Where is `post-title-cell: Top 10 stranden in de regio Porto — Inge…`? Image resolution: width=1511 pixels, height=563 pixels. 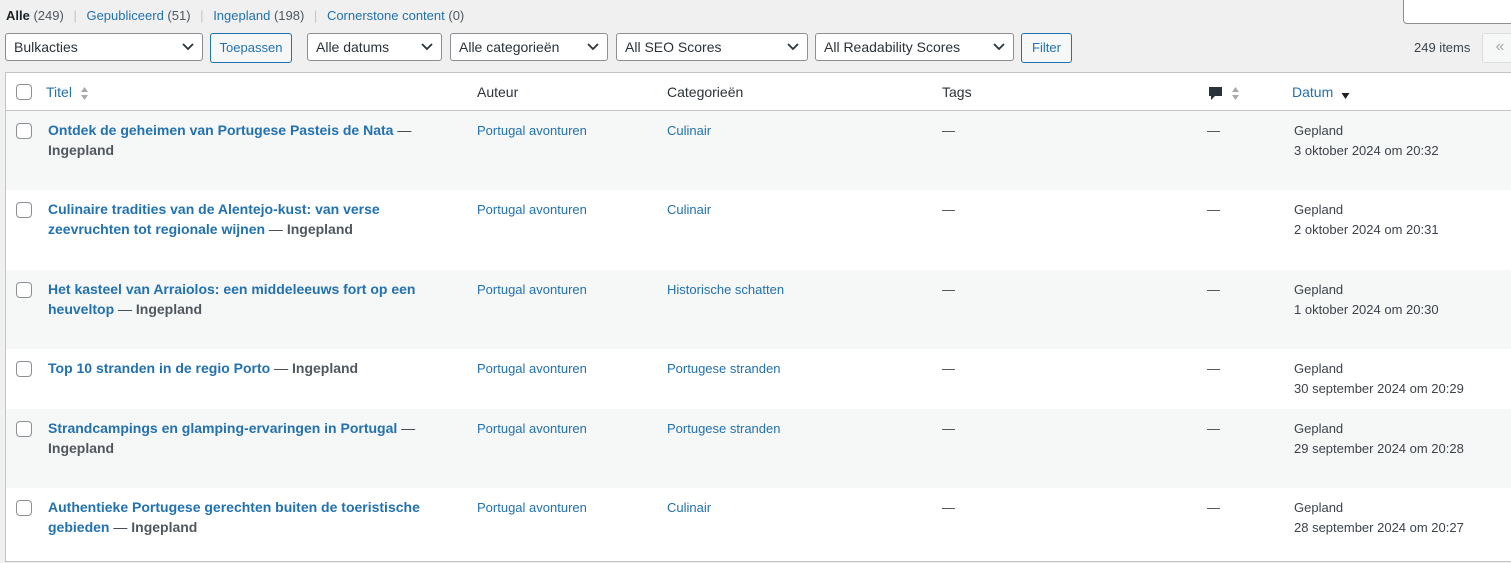 post-title-cell: Top 10 stranden in de regio Porto — Inge… is located at coordinates (203, 368).